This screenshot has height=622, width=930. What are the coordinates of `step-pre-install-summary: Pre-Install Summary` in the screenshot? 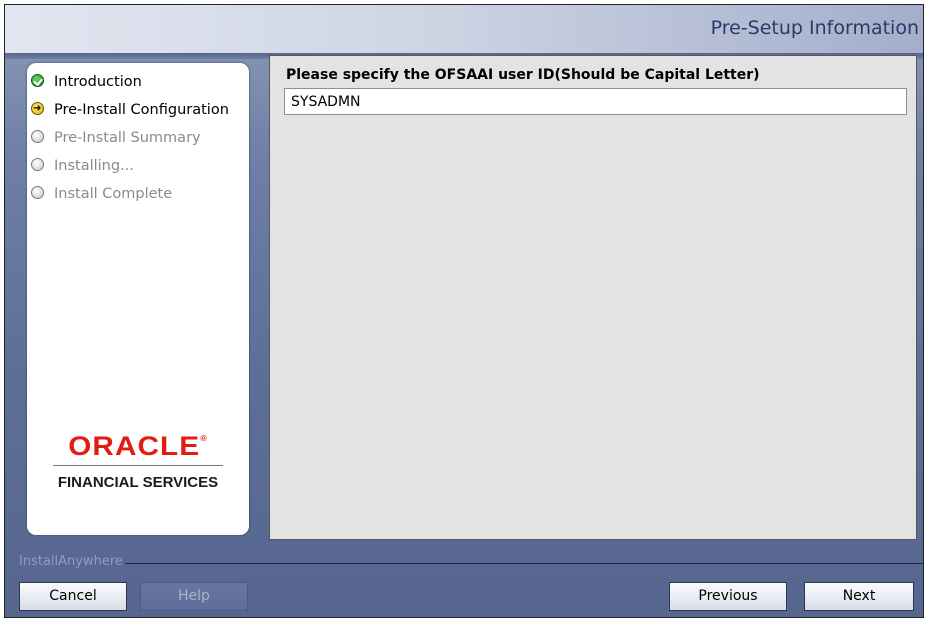 It's located at (138, 138).